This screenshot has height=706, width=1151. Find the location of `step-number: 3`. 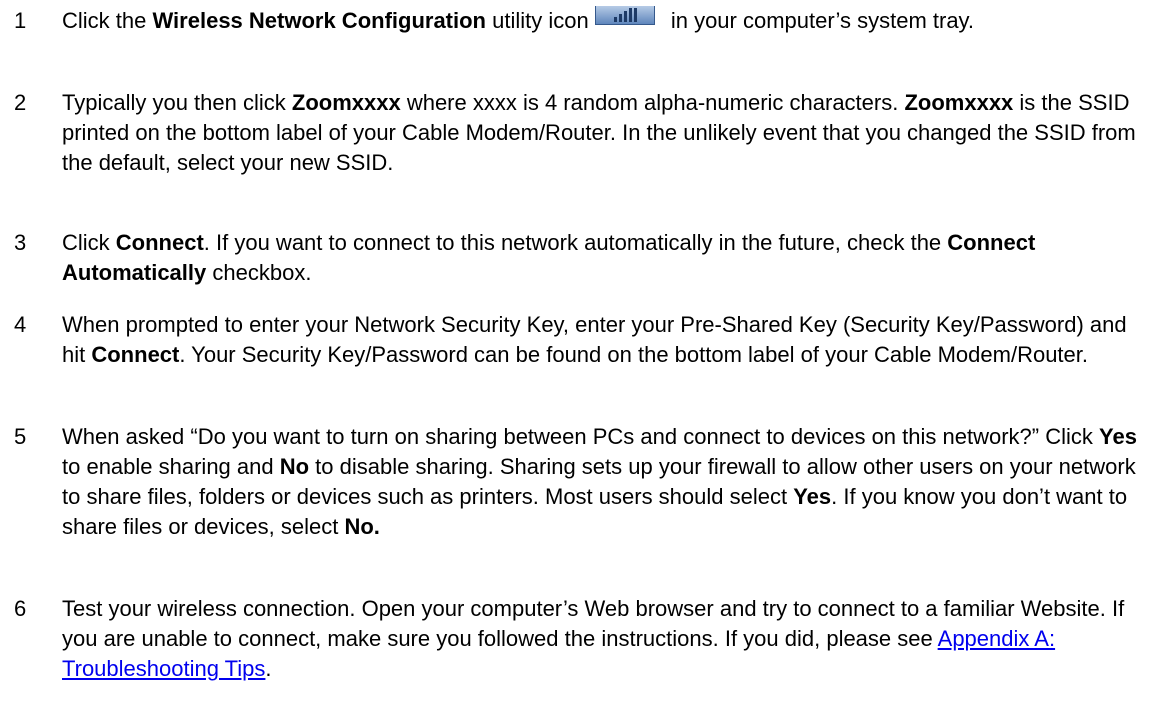

step-number: 3 is located at coordinates (20, 242).